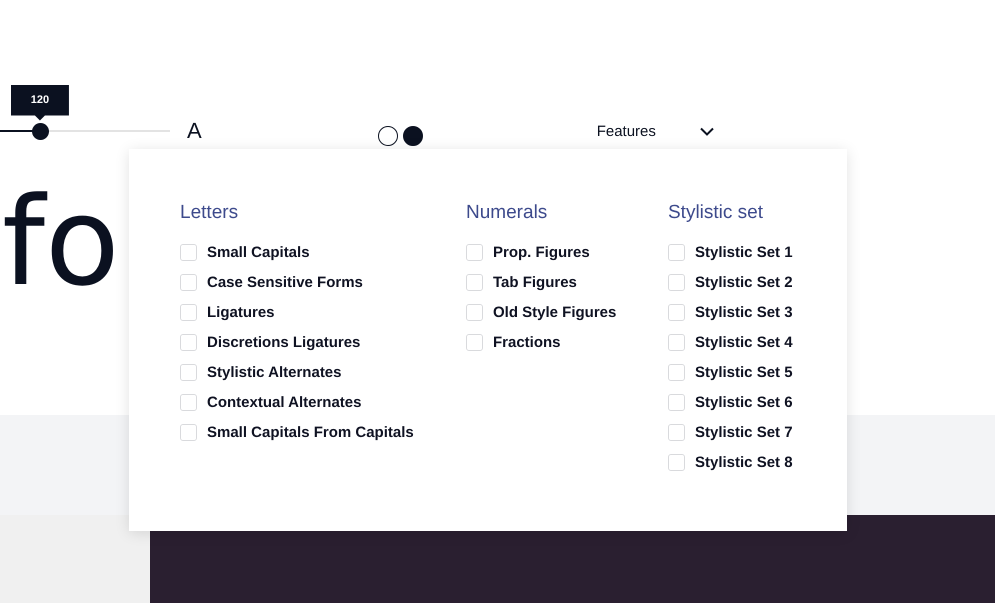  What do you see at coordinates (707, 131) in the screenshot?
I see `chevron-icon` at bounding box center [707, 131].